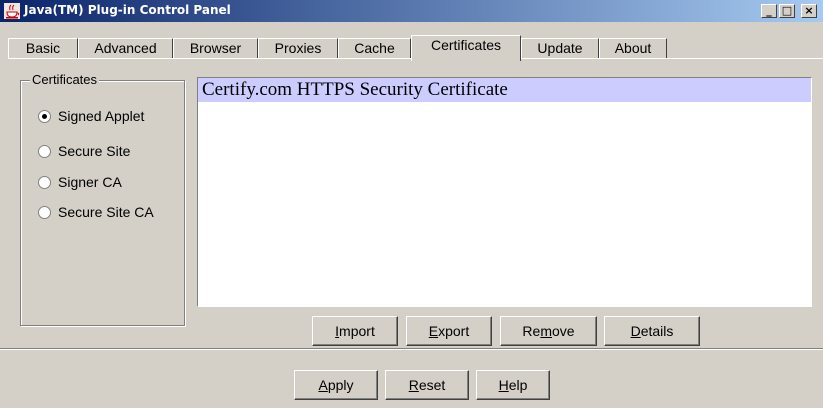 The height and width of the screenshot is (408, 823). What do you see at coordinates (374, 48) in the screenshot?
I see `tab-cache: Cache` at bounding box center [374, 48].